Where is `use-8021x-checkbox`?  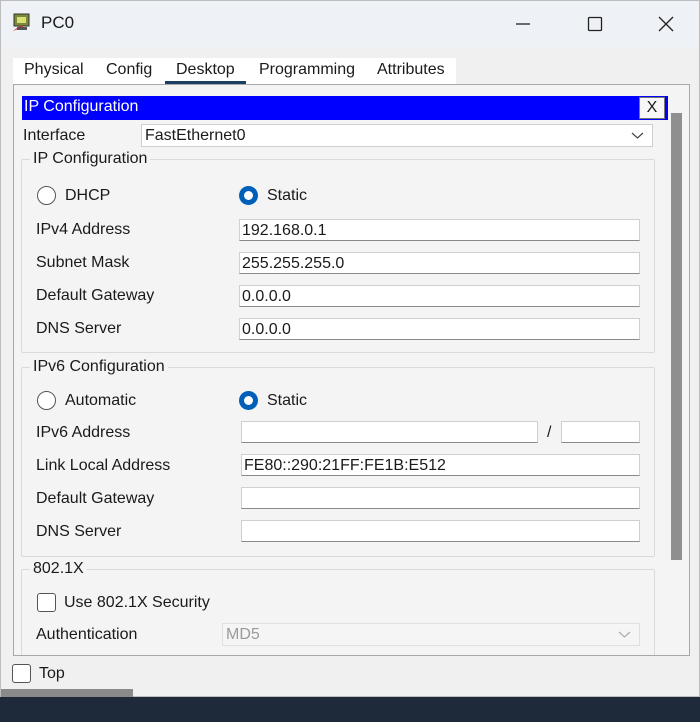 use-8021x-checkbox is located at coordinates (46, 602).